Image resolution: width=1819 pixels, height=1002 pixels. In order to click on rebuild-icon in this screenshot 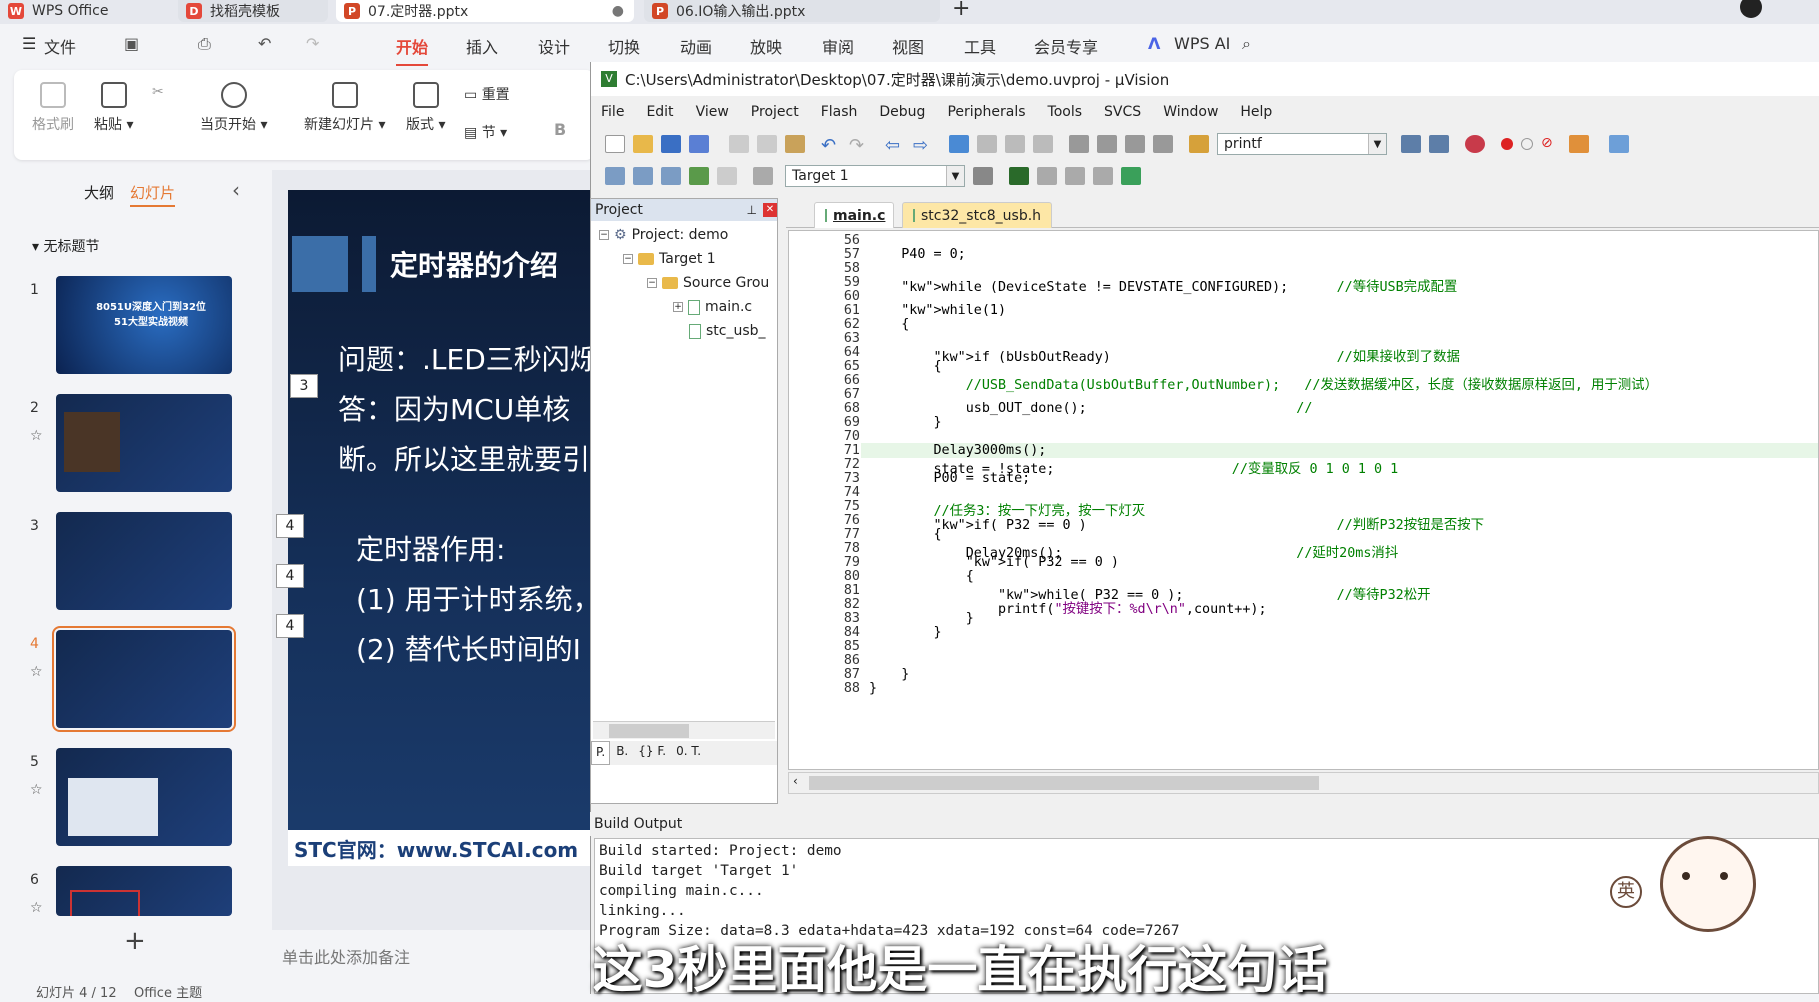, I will do `click(671, 176)`.